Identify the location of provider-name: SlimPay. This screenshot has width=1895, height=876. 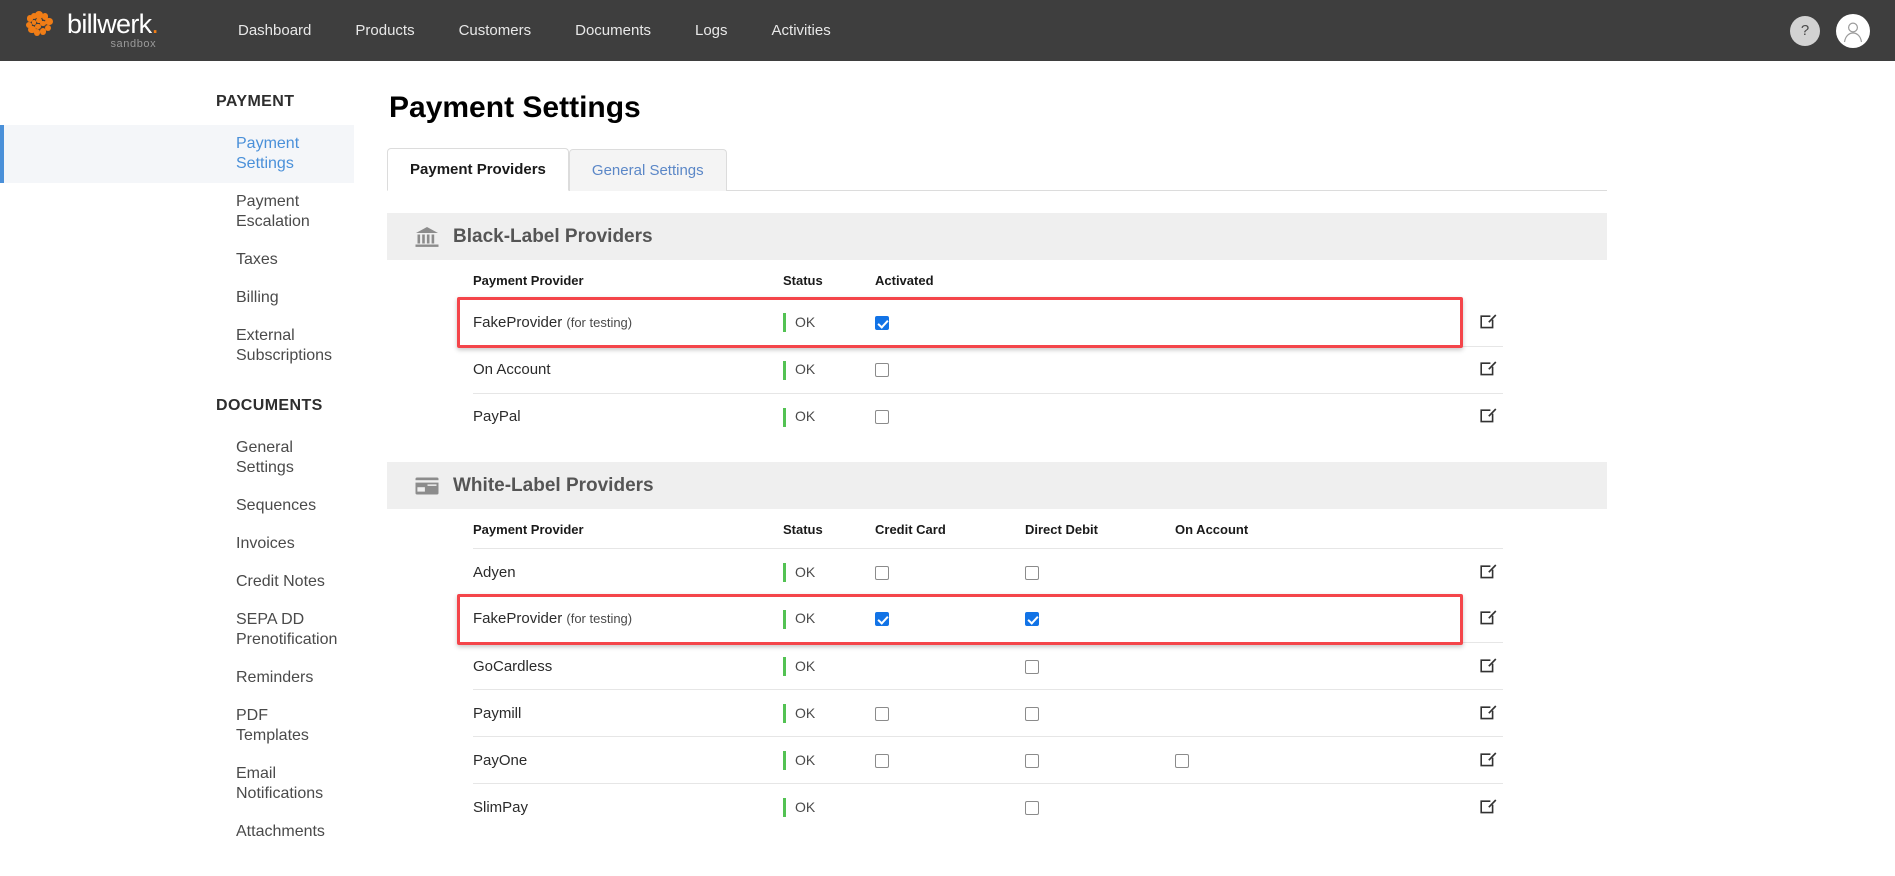
(501, 807).